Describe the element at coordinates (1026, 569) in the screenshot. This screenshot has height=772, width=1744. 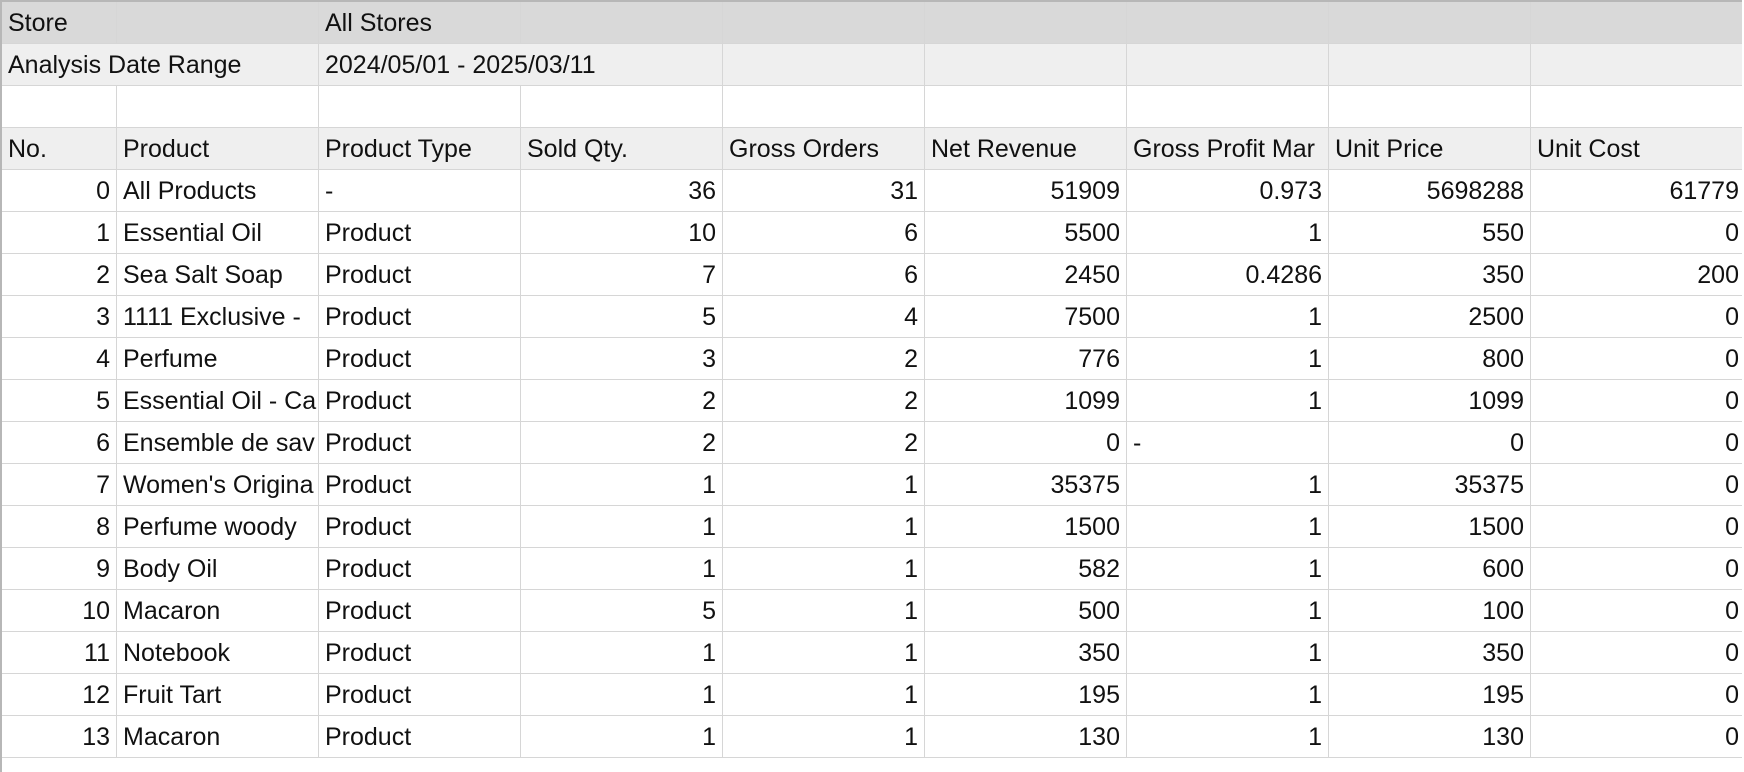
I see `cell-net-revenue: 582` at that location.